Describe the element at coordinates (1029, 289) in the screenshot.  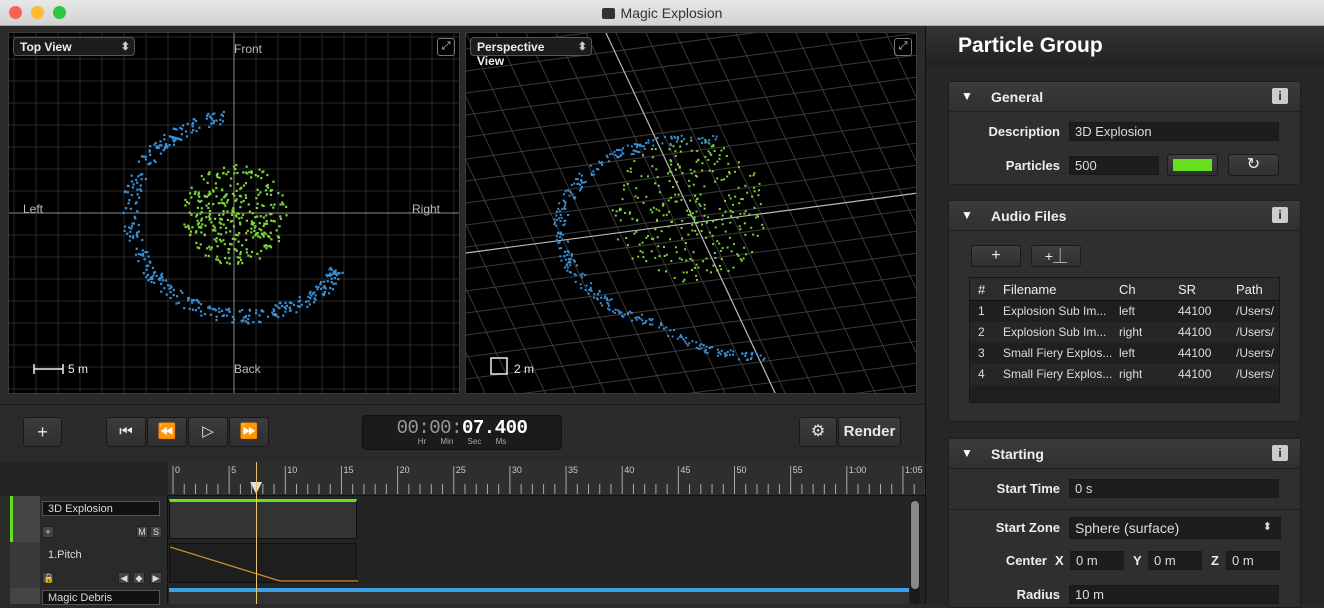
I see `column-header-filename: Filename` at that location.